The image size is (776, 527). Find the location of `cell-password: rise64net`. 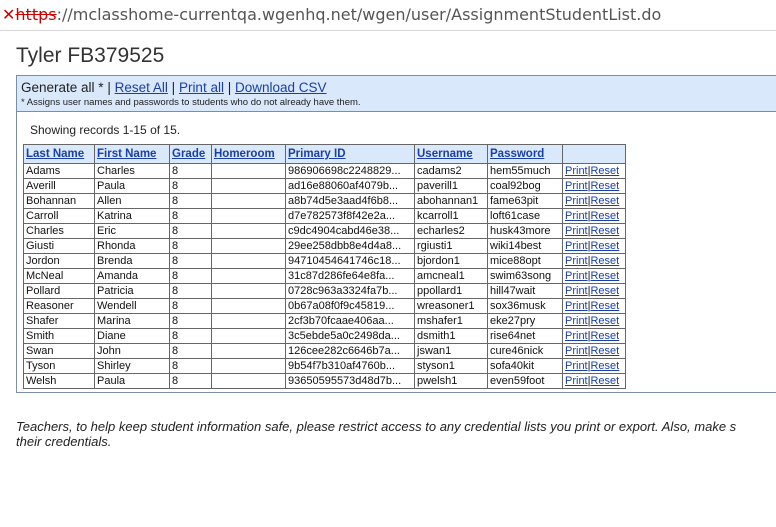

cell-password: rise64net is located at coordinates (525, 336).